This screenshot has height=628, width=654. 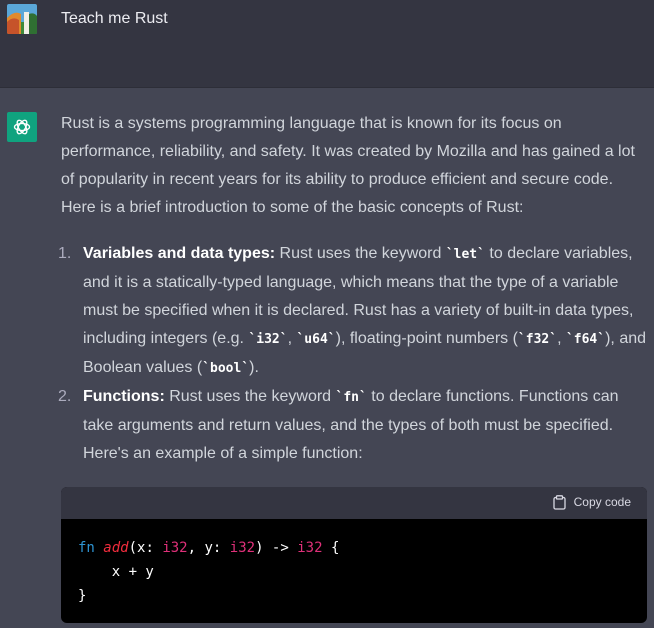 I want to click on inline-code: `bool`, so click(x=226, y=368).